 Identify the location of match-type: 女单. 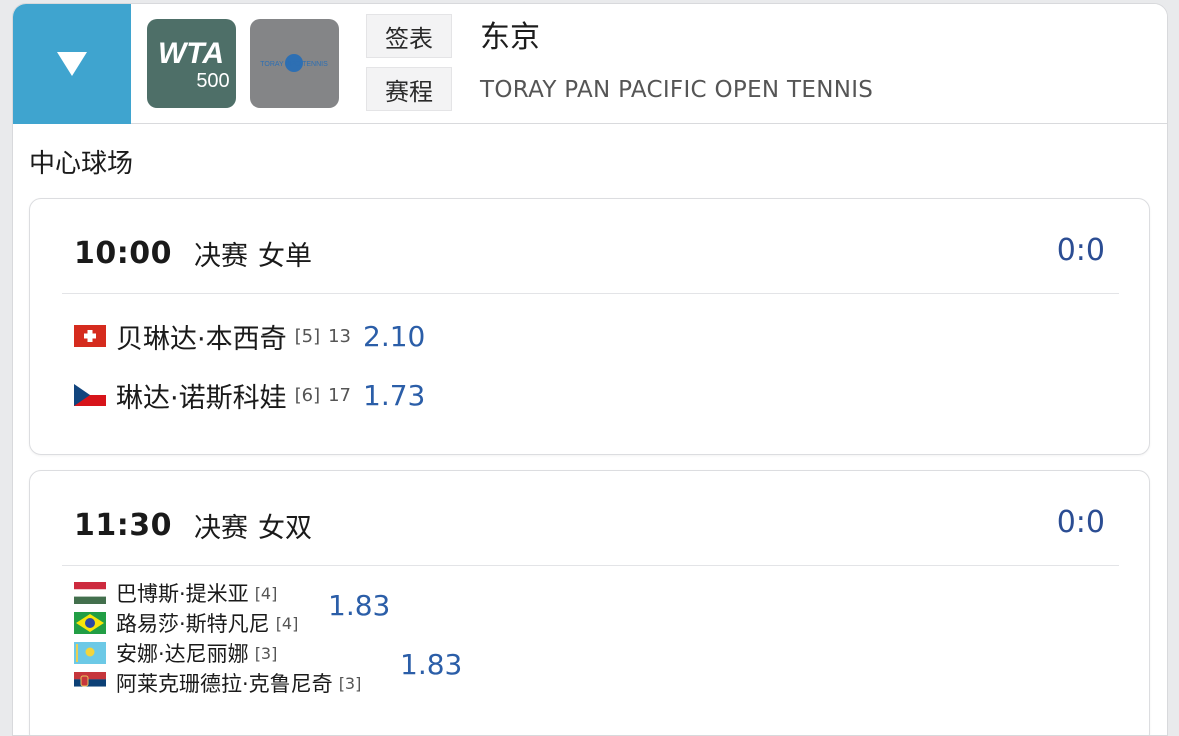
(285, 256).